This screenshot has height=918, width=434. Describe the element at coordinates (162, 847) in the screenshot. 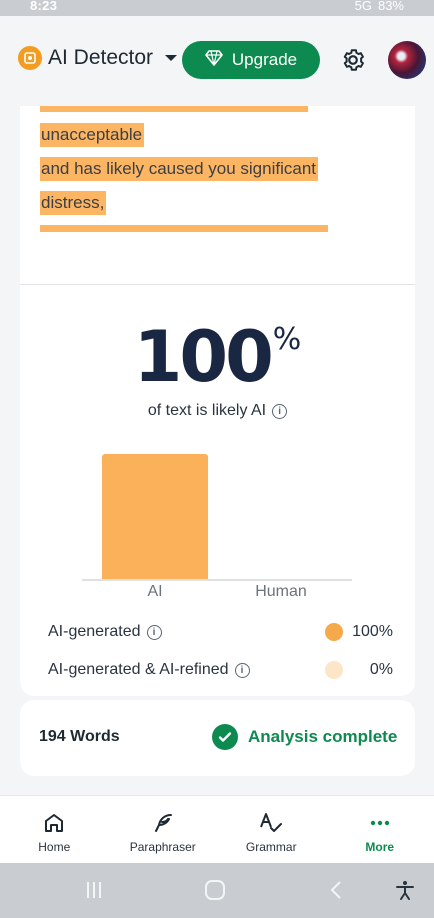

I see `nav-label: Paraphraser` at that location.